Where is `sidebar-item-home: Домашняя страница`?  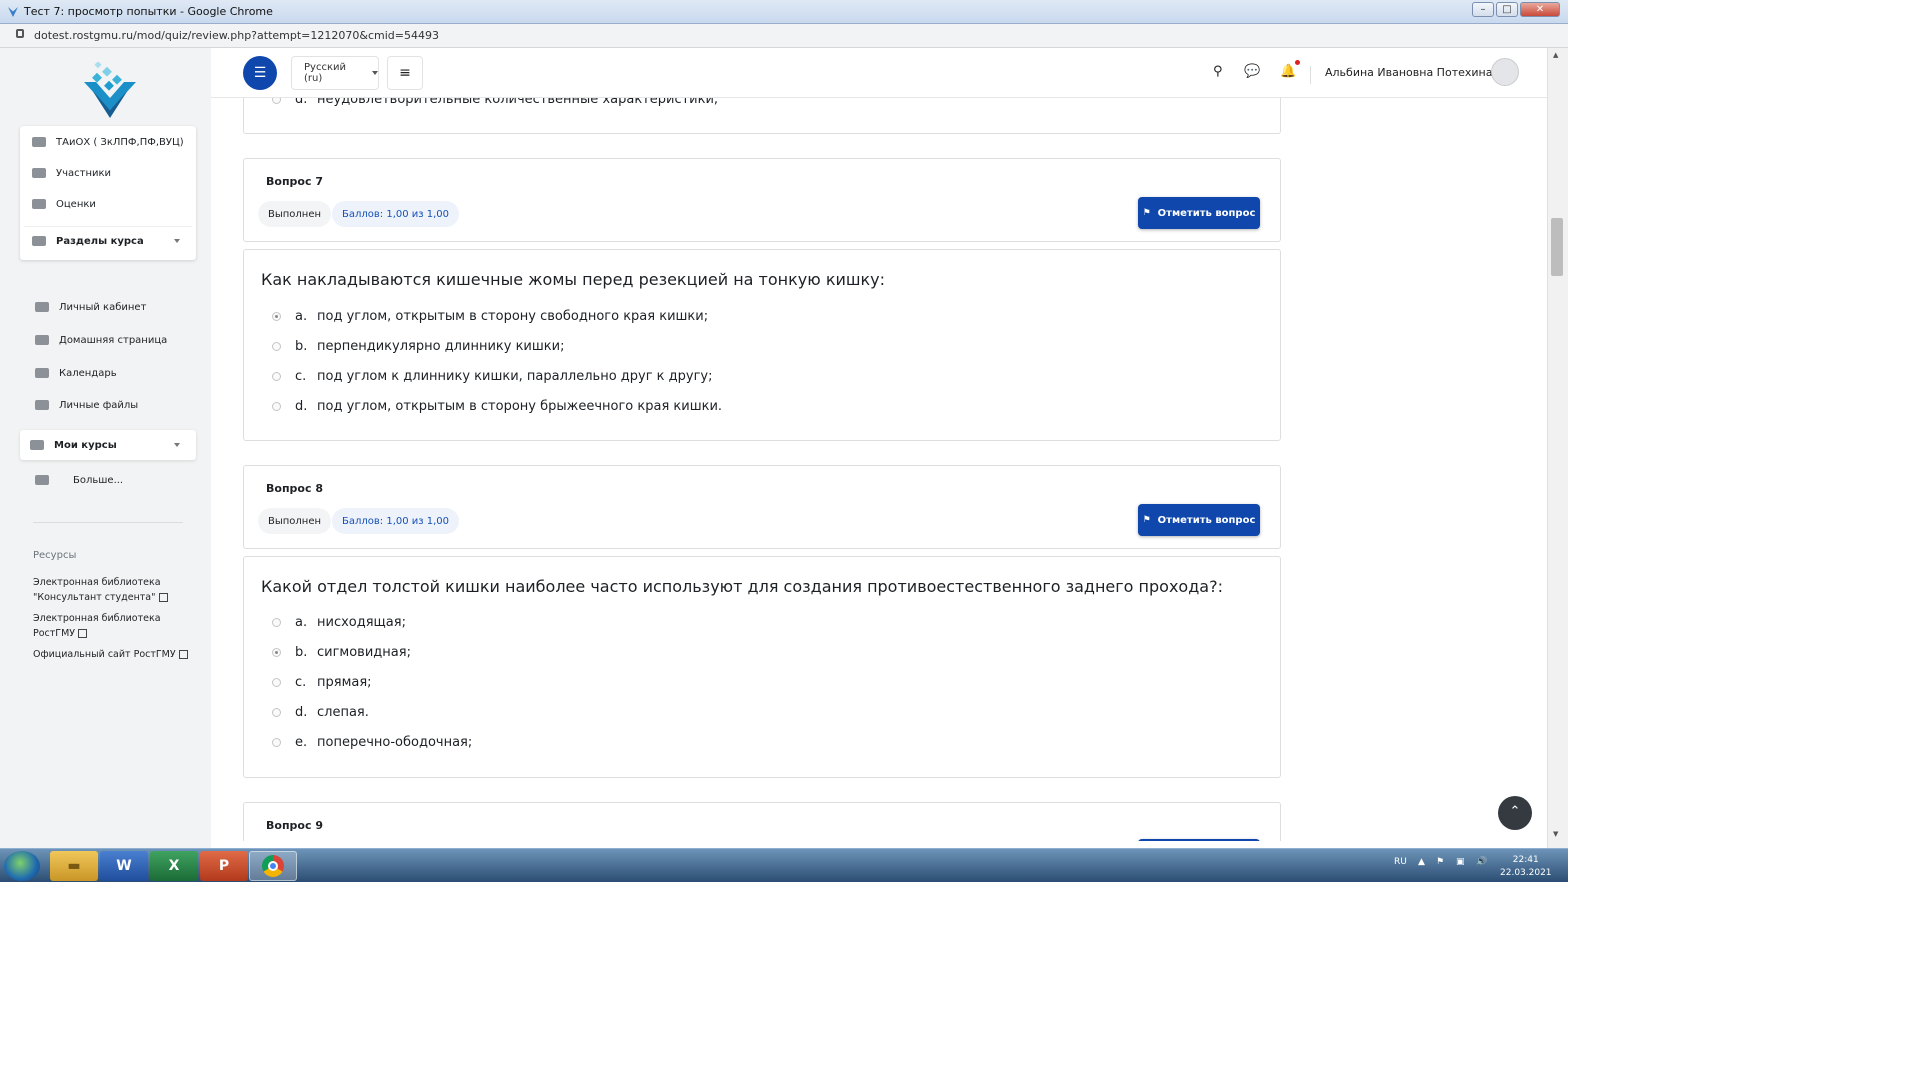
sidebar-item-home: Домашняя страница is located at coordinates (95, 340).